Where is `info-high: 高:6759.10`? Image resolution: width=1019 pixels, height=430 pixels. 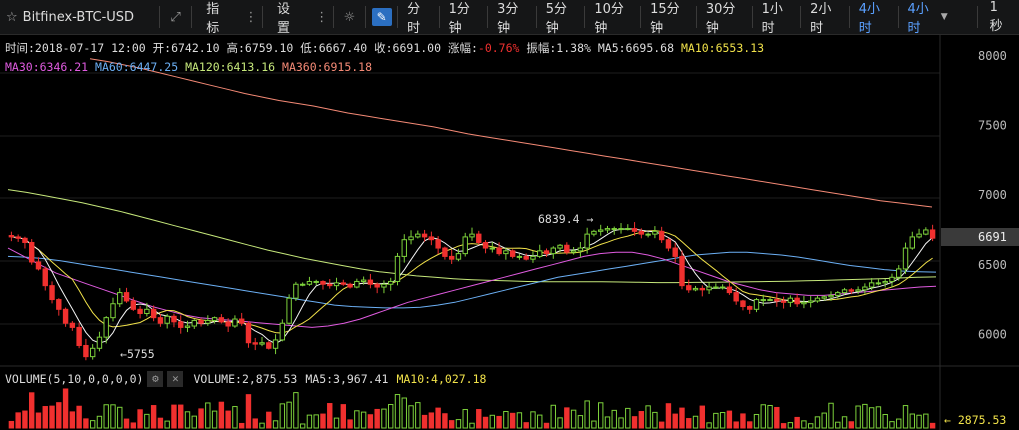
info-high: 高:6759.10 is located at coordinates (260, 48).